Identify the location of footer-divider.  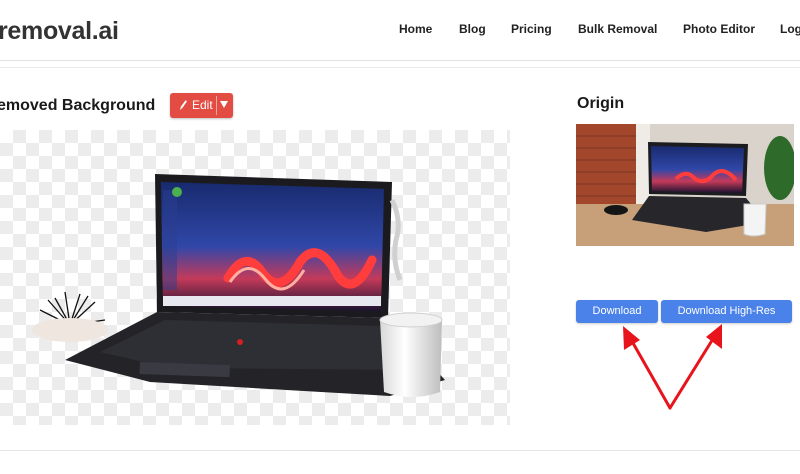
(400, 450).